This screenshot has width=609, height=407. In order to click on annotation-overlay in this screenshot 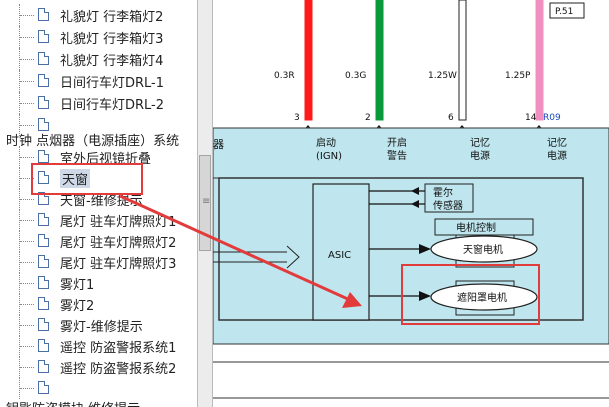, I will do `click(240, 251)`.